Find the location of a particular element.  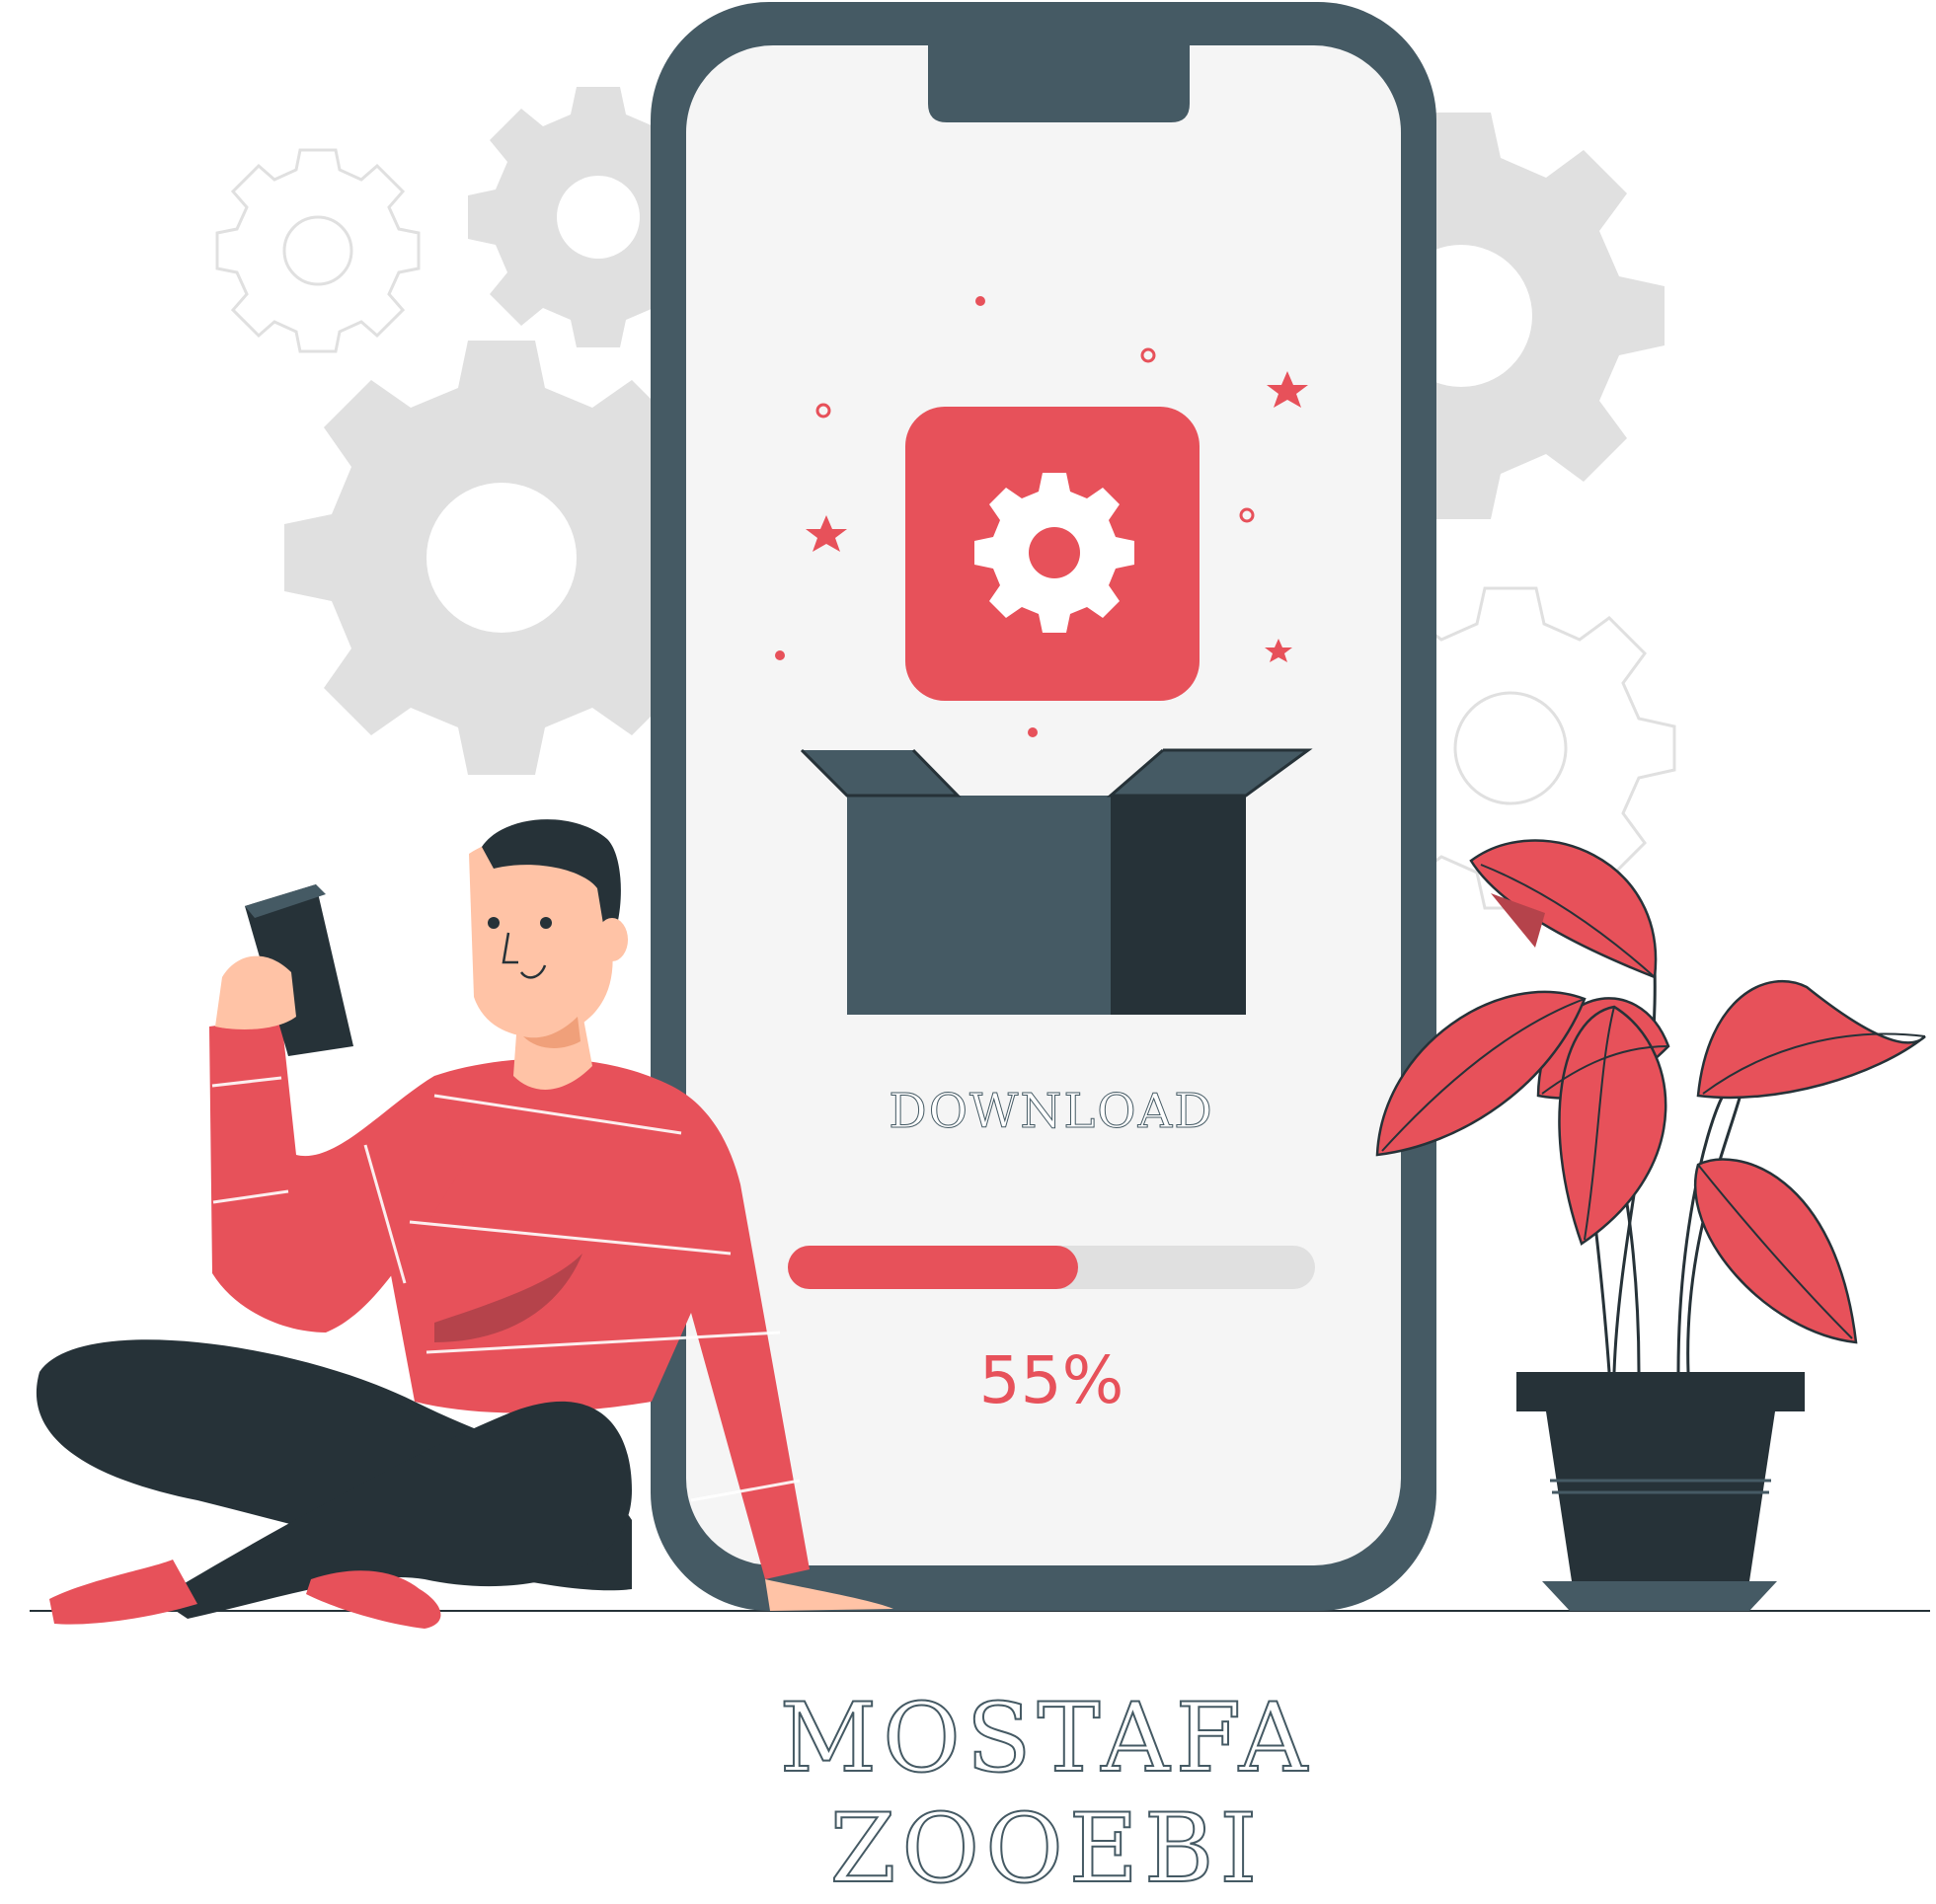

gear-icon-outline-left is located at coordinates (318, 250).